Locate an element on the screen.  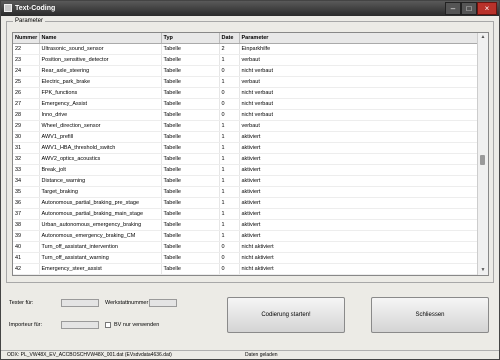
cell-nummer: 34 is located at coordinates (26, 181).